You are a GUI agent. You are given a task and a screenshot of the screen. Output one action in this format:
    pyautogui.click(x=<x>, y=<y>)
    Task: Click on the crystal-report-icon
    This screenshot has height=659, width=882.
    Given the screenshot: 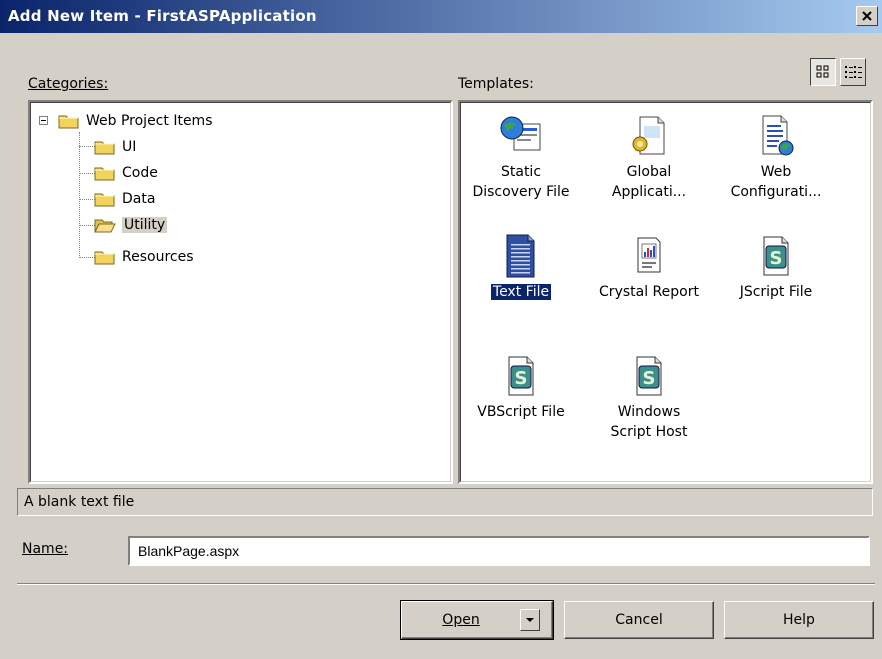 What is the action you would take?
    pyautogui.click(x=649, y=255)
    